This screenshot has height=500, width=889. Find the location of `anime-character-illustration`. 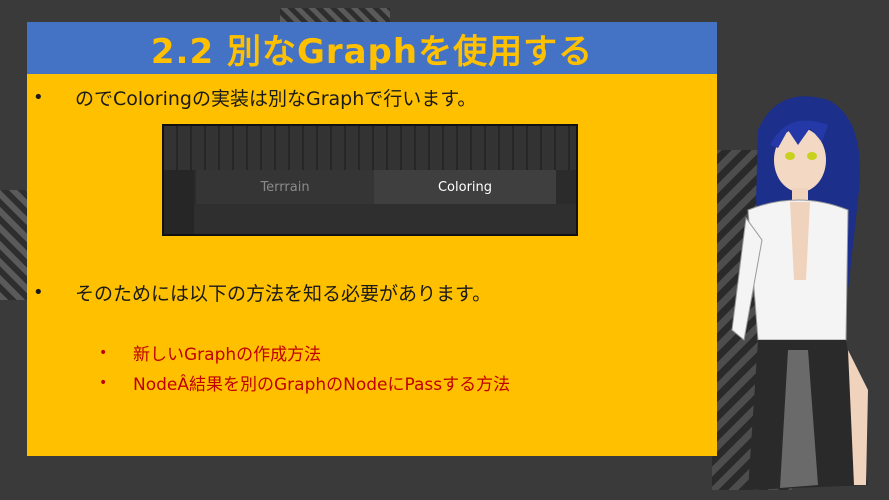

anime-character-illustration is located at coordinates (799, 293).